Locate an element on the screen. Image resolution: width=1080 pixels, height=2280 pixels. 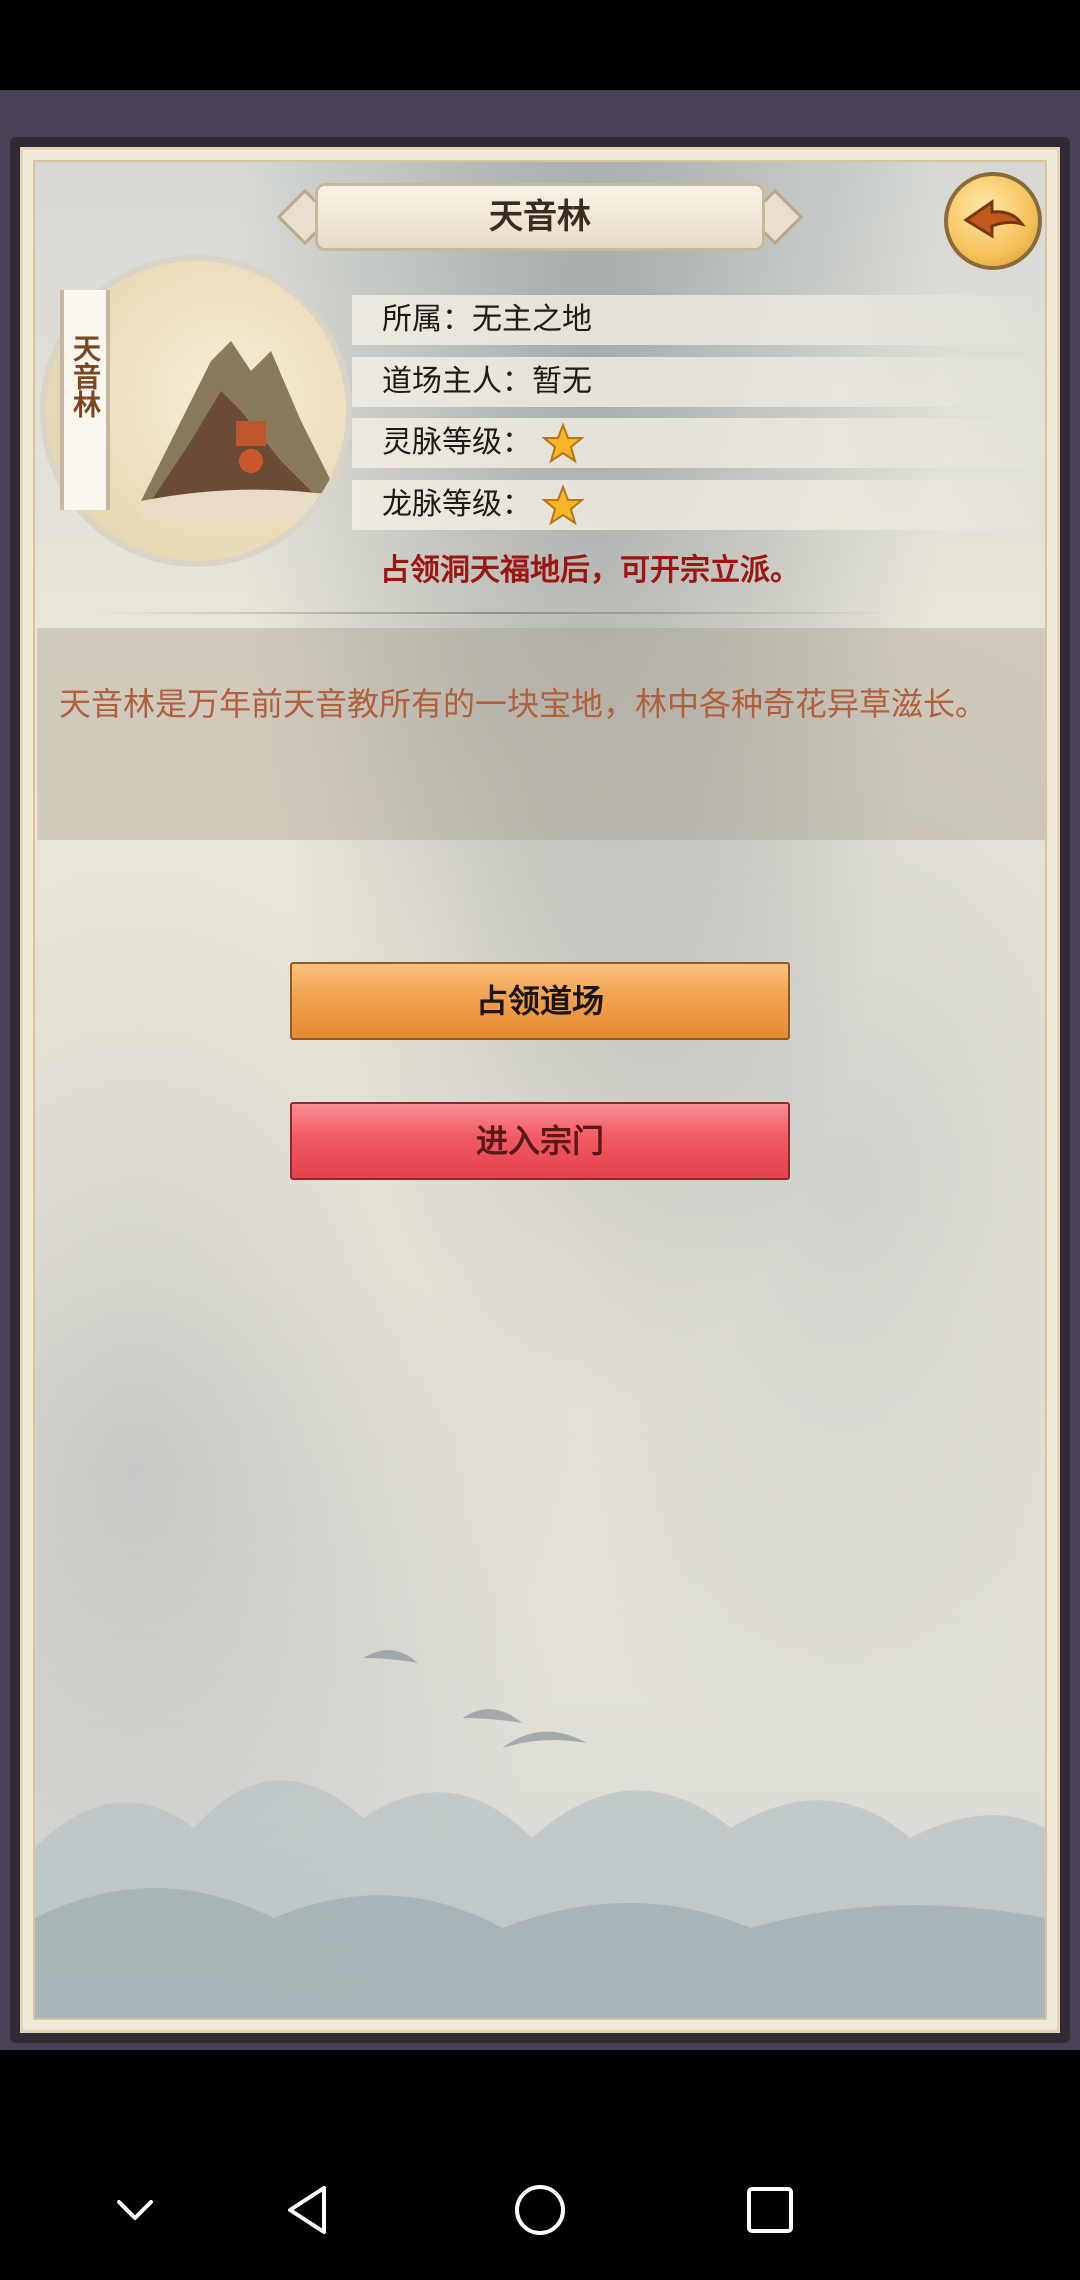
occupy-notice: 占领洞天福地后，可开宗立派。 is located at coordinates (590, 570).